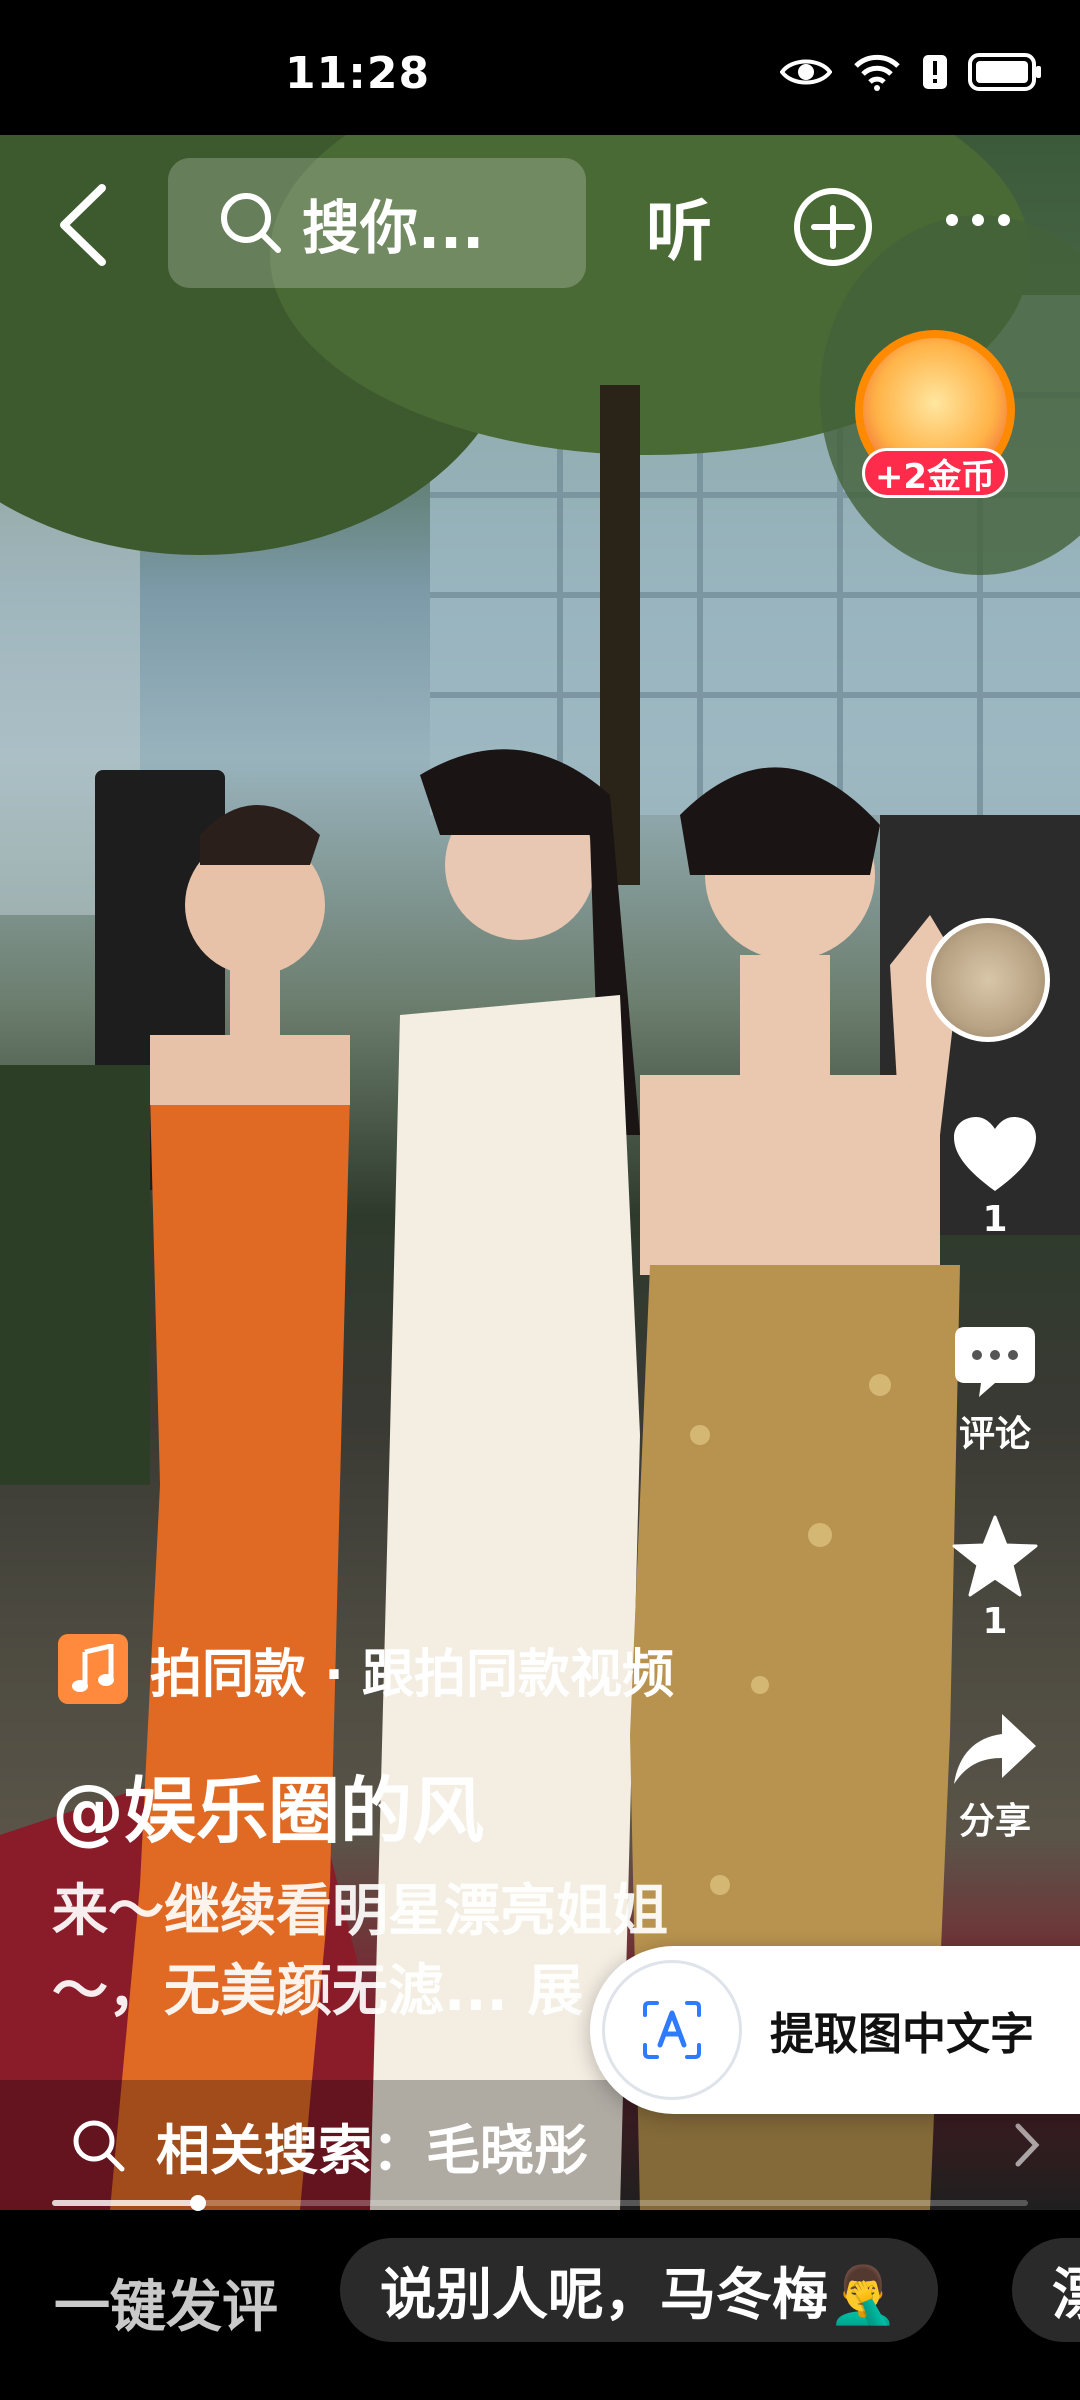 Image resolution: width=1080 pixels, height=2400 pixels. I want to click on more-icon, so click(978, 220).